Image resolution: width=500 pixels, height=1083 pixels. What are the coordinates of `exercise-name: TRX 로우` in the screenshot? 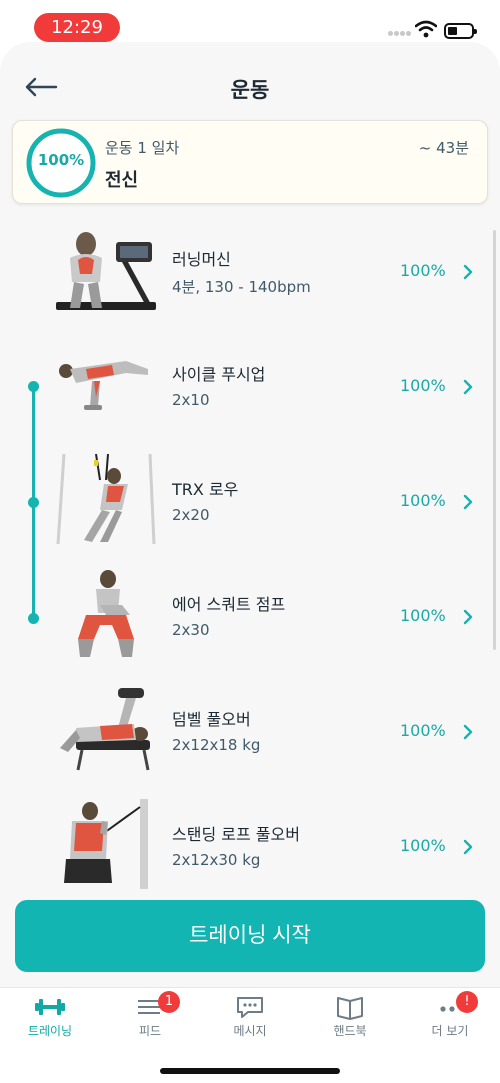 It's located at (205, 489).